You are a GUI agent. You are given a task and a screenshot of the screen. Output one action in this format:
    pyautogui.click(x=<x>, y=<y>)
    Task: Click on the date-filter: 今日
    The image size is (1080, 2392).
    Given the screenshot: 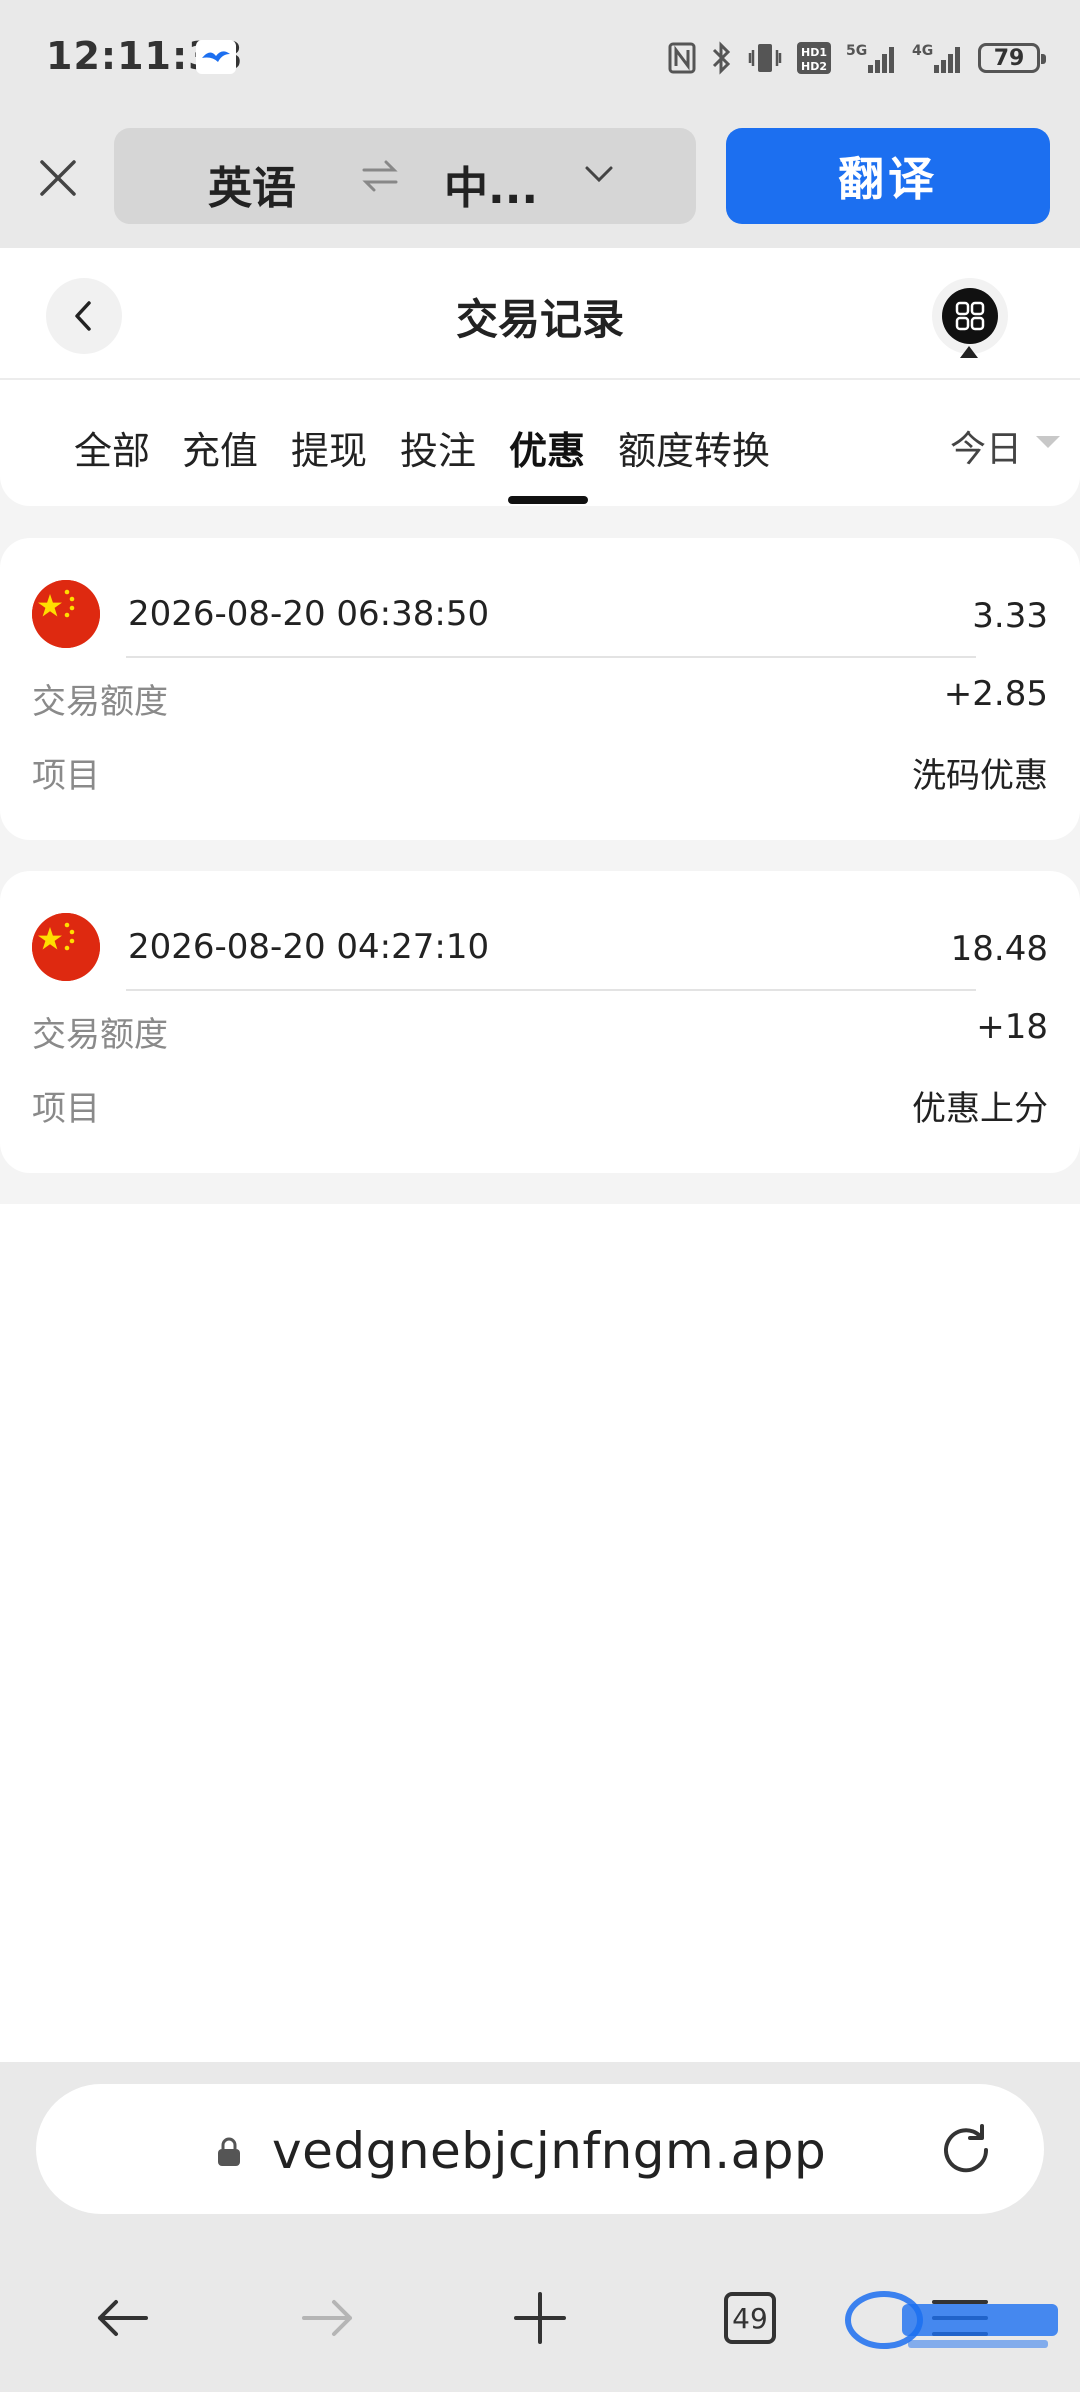 What is the action you would take?
    pyautogui.click(x=986, y=446)
    